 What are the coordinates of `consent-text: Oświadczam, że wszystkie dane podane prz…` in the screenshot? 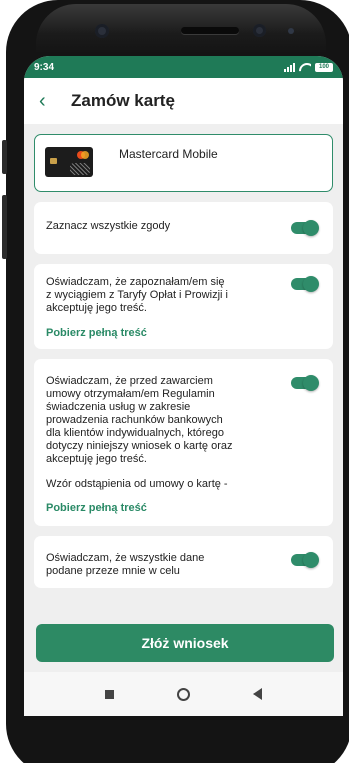 It's located at (125, 564).